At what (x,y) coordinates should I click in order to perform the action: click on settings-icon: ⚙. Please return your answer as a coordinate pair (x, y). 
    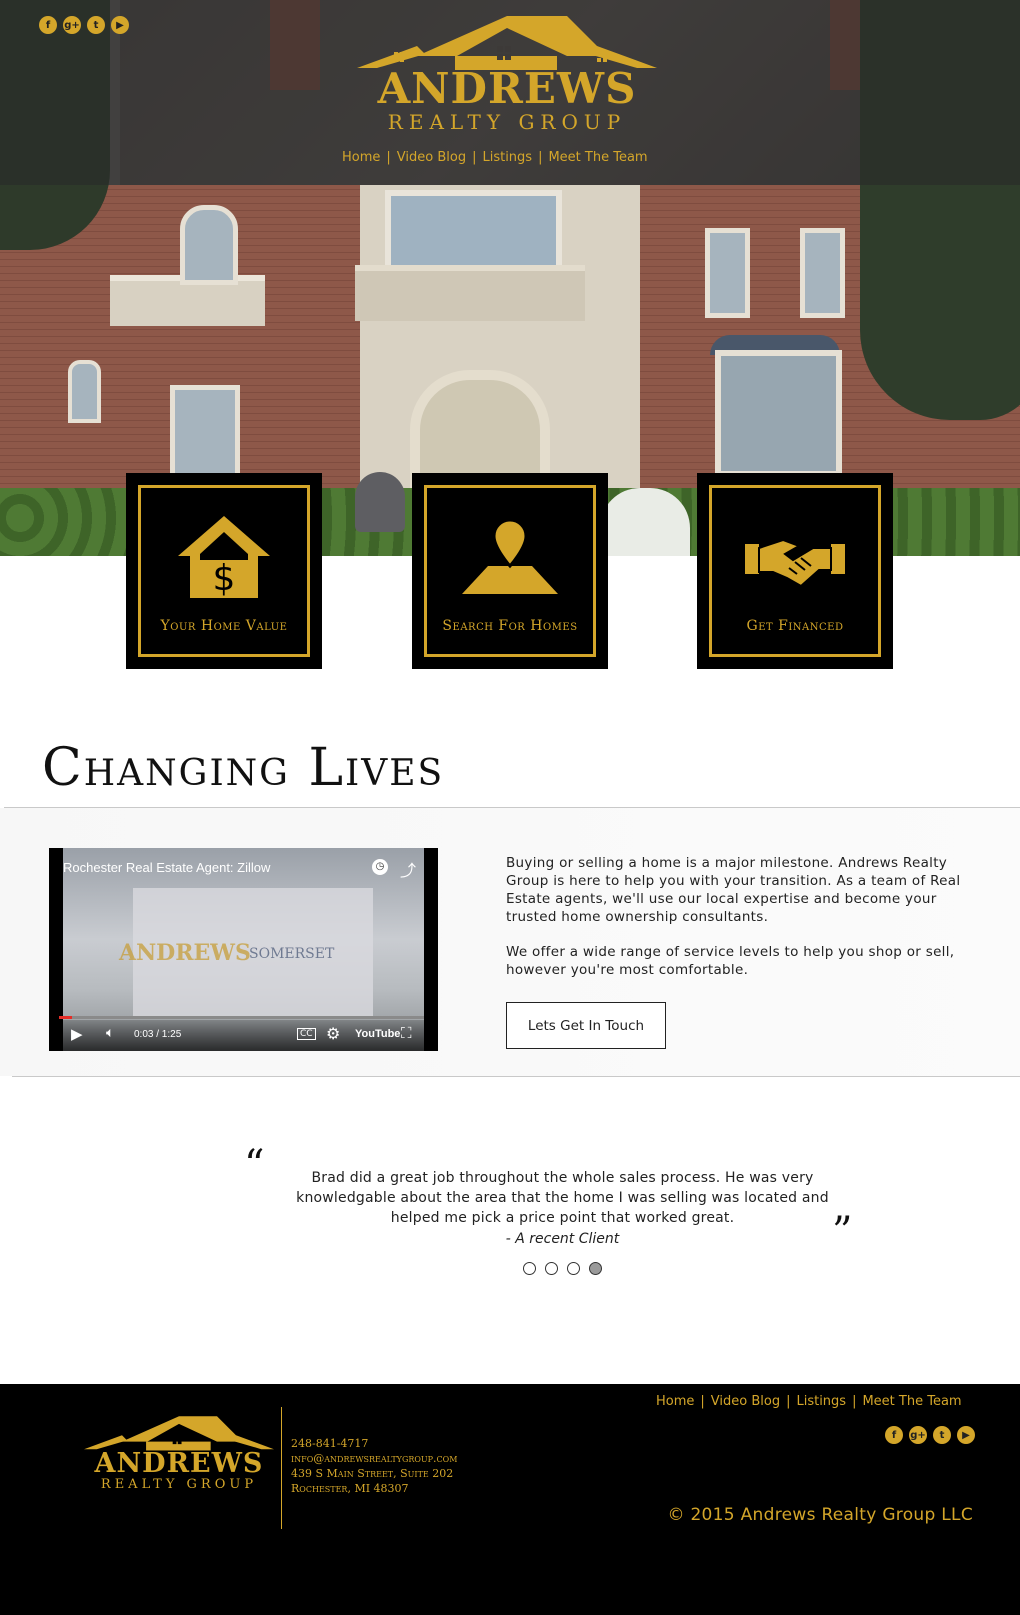
    Looking at the image, I should click on (333, 1033).